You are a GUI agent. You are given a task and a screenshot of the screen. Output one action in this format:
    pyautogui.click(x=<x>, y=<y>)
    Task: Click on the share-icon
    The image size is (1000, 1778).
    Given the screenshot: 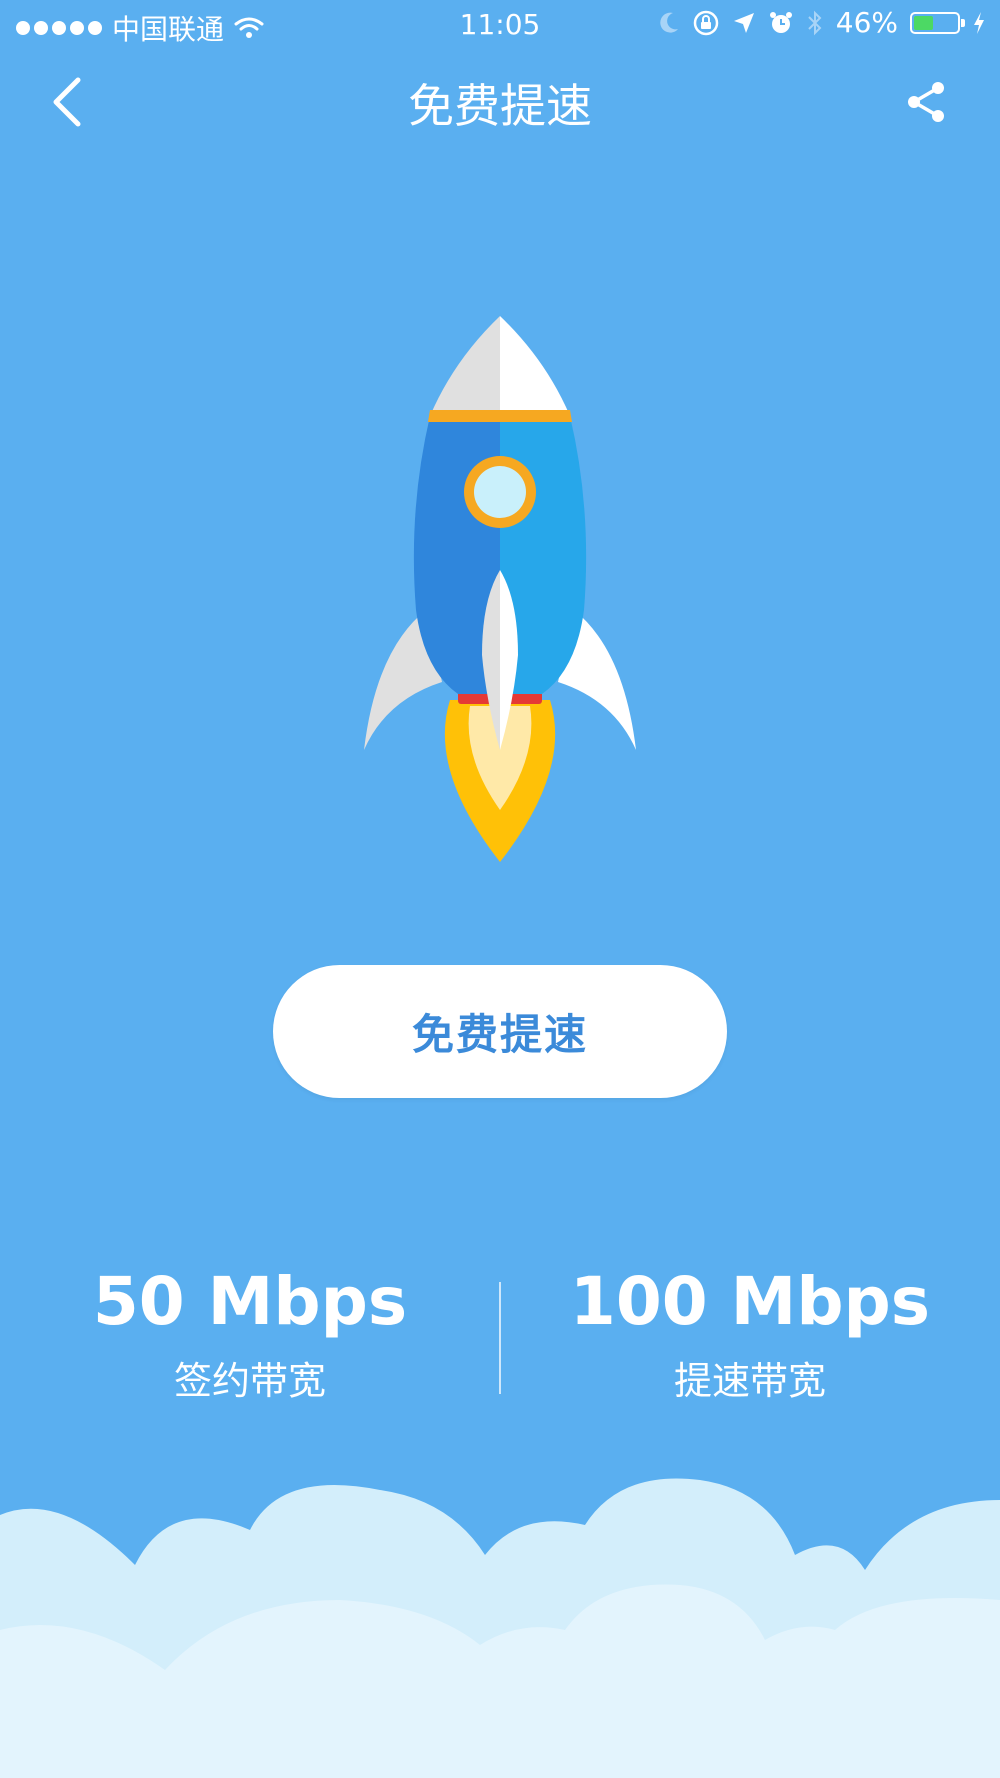 What is the action you would take?
    pyautogui.click(x=926, y=102)
    